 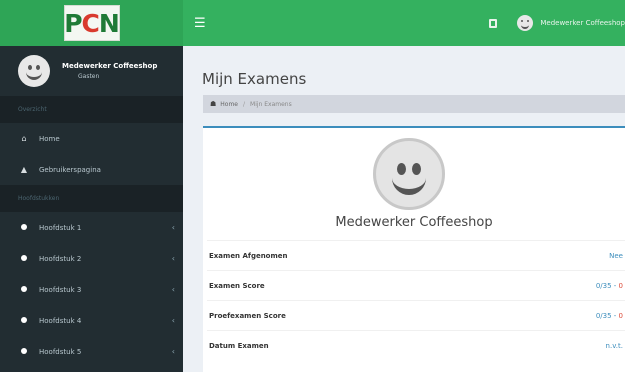 I want to click on sidebar-section-overzicht: Overzicht, so click(x=91, y=109).